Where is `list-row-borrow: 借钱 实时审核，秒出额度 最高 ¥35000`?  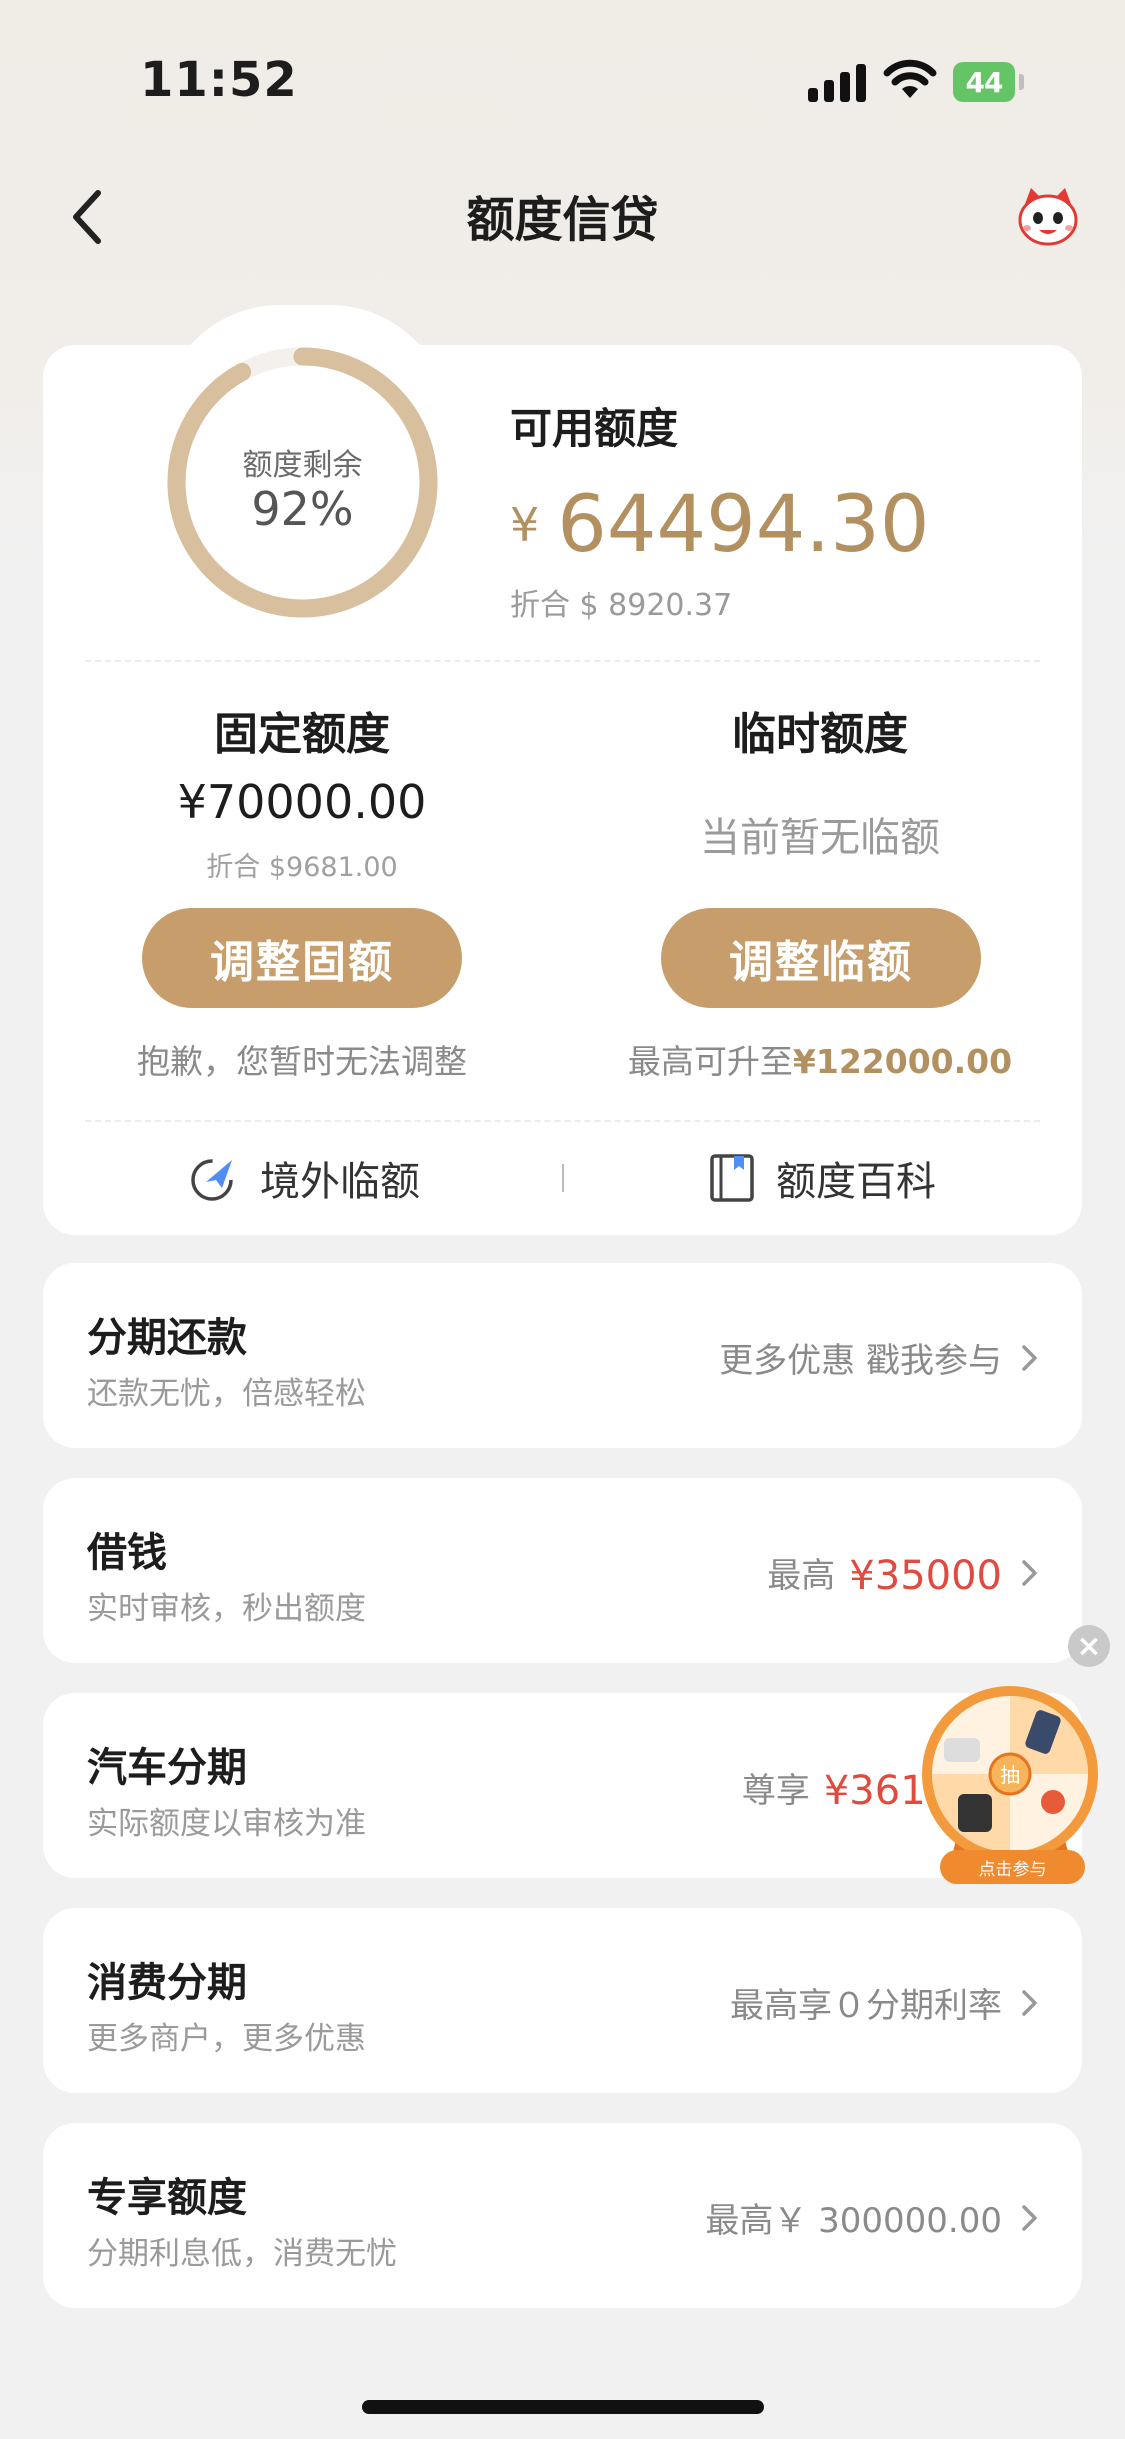
list-row-borrow: 借钱 实时审核，秒出额度 最高 ¥35000 is located at coordinates (562, 1570).